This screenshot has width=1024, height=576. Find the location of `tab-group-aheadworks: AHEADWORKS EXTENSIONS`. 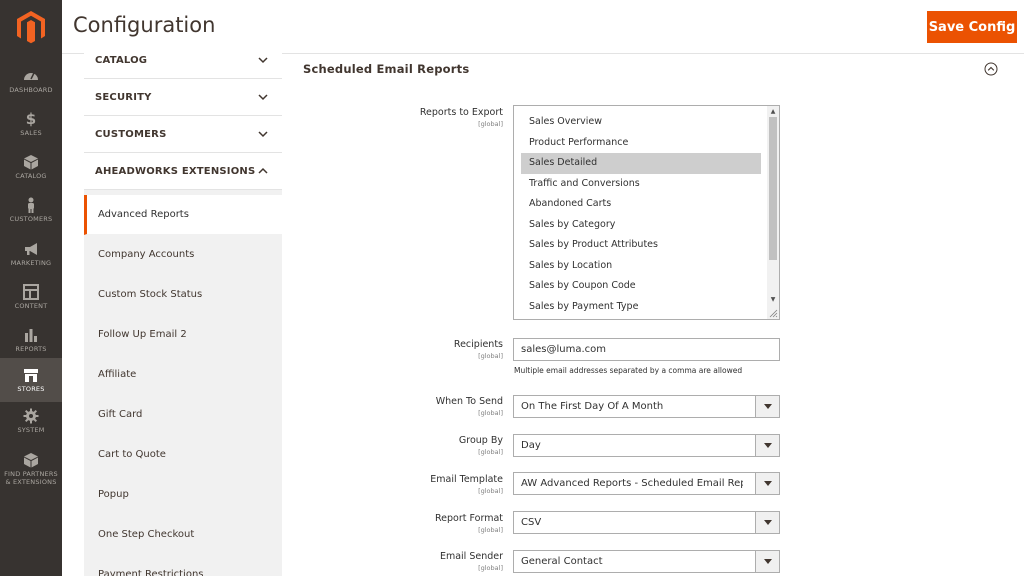

tab-group-aheadworks: AHEADWORKS EXTENSIONS is located at coordinates (183, 171).